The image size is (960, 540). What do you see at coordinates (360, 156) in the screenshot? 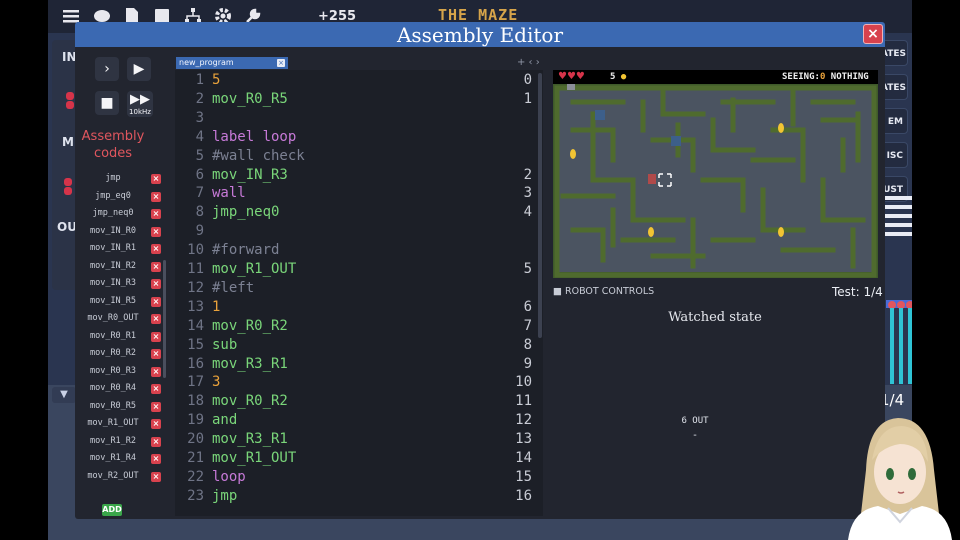
I see `code-line: 5 #wall check` at bounding box center [360, 156].